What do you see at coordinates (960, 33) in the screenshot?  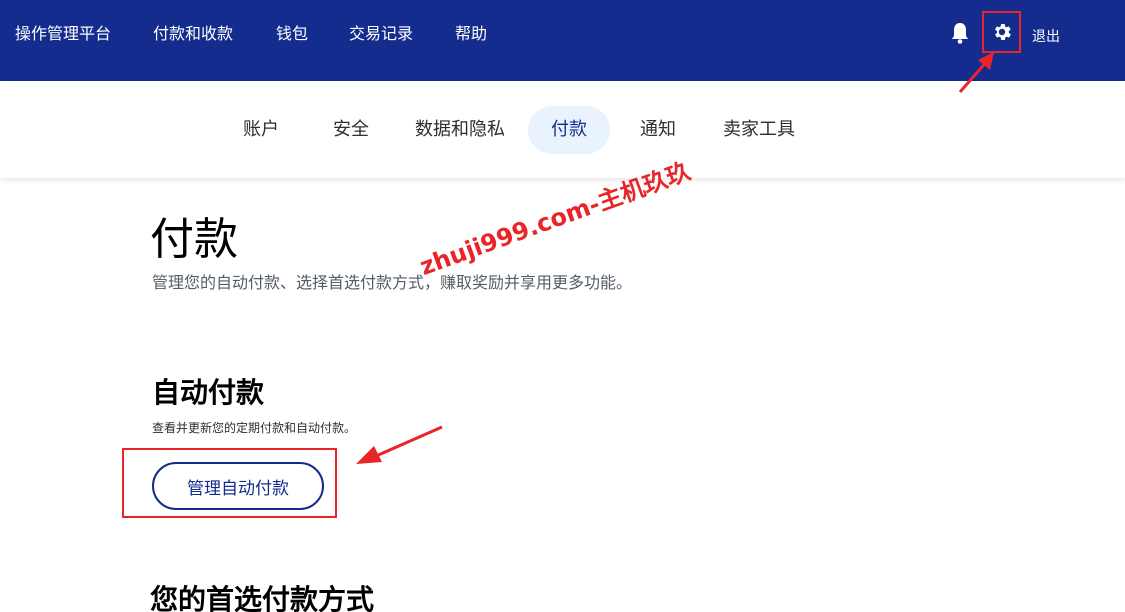 I see `bell-icon` at bounding box center [960, 33].